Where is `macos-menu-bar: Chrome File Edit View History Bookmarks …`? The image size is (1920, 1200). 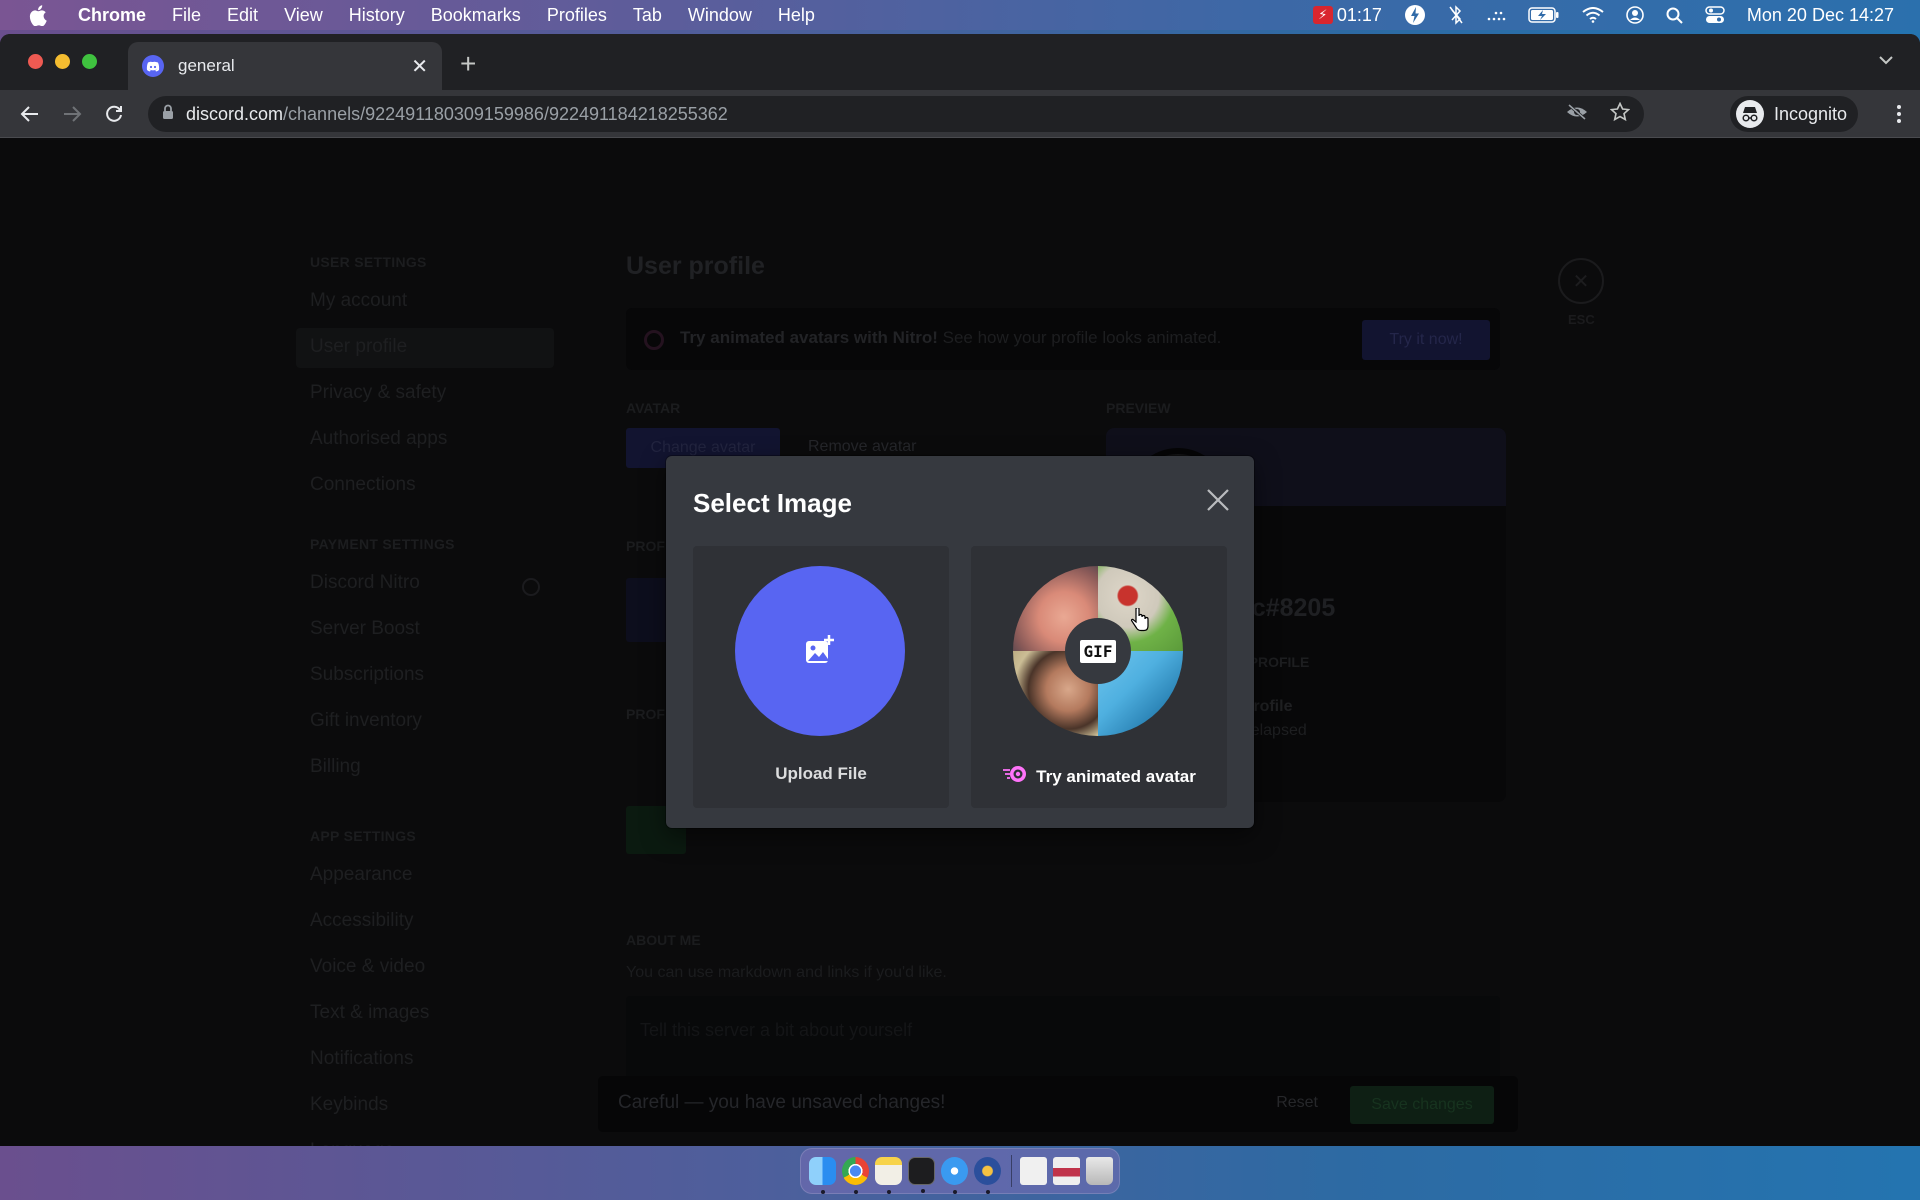 macos-menu-bar: Chrome File Edit View History Bookmarks … is located at coordinates (960, 15).